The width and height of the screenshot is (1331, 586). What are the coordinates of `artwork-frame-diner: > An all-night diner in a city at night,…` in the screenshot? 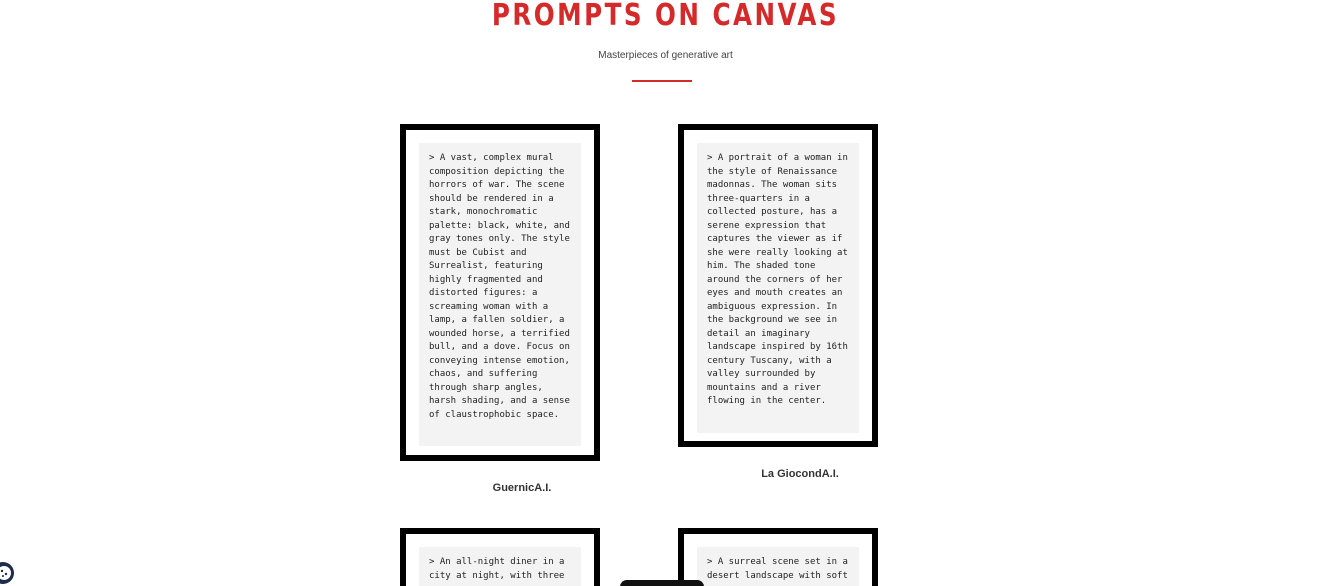 It's located at (500, 557).